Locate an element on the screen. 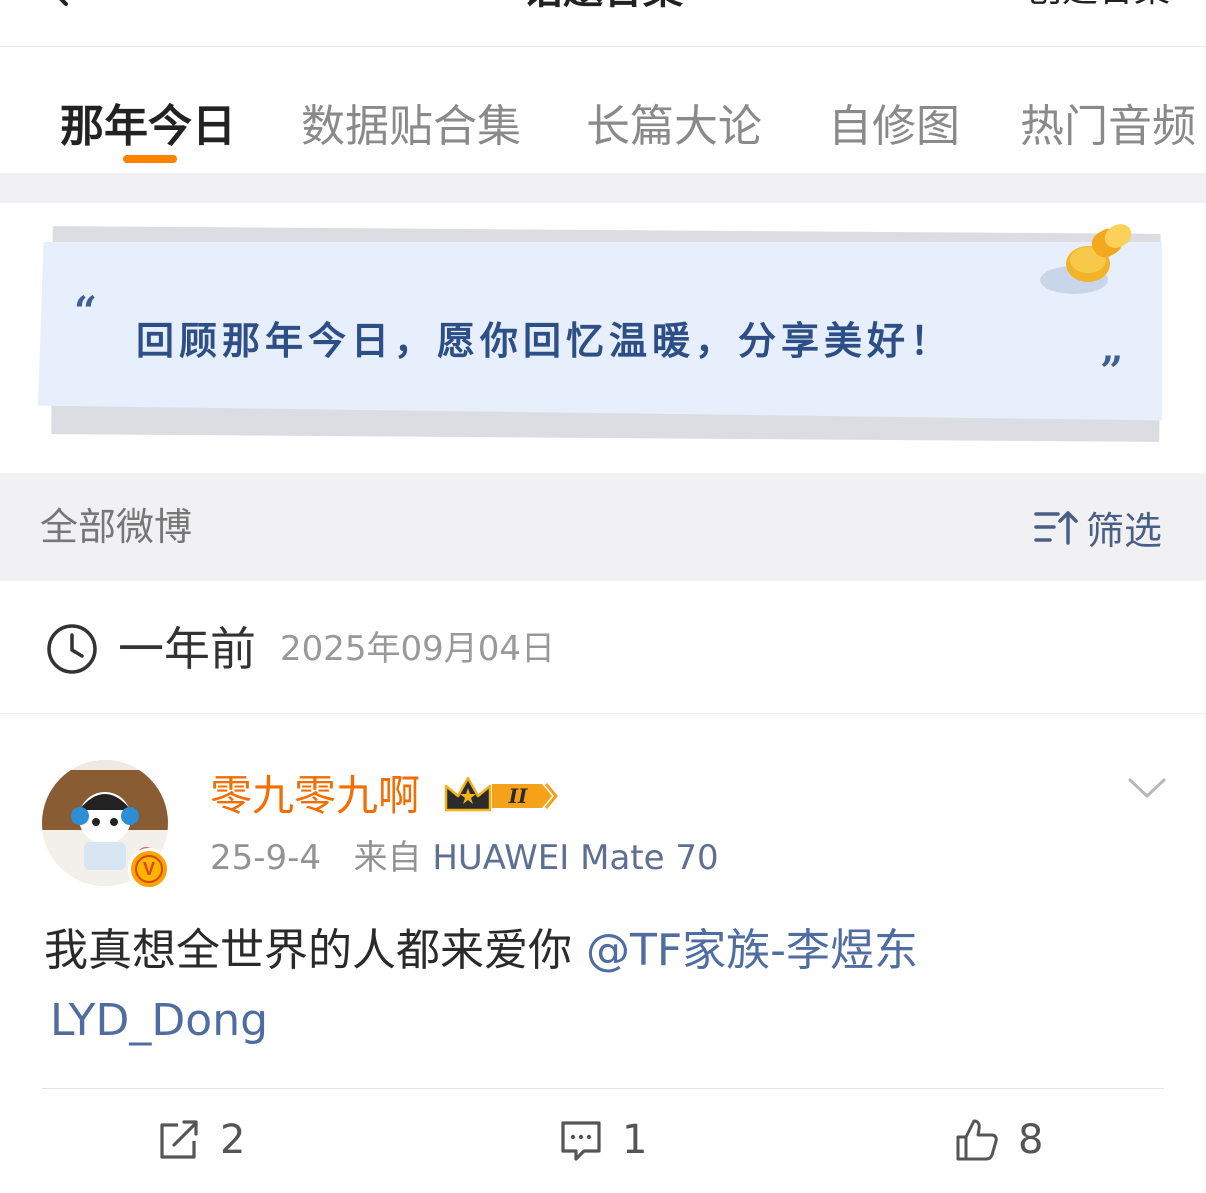 This screenshot has height=1193, width=1206. filter-sort-icon is located at coordinates (1056, 528).